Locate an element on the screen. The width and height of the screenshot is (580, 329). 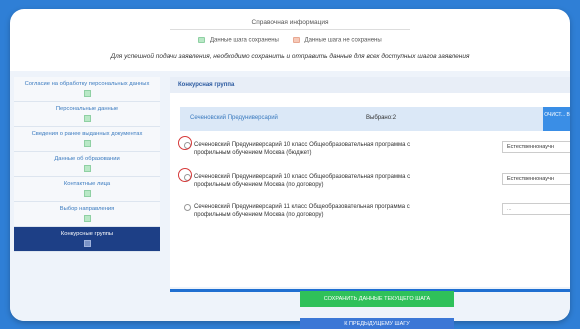
saved-swatch-icon is located at coordinates (202, 40).